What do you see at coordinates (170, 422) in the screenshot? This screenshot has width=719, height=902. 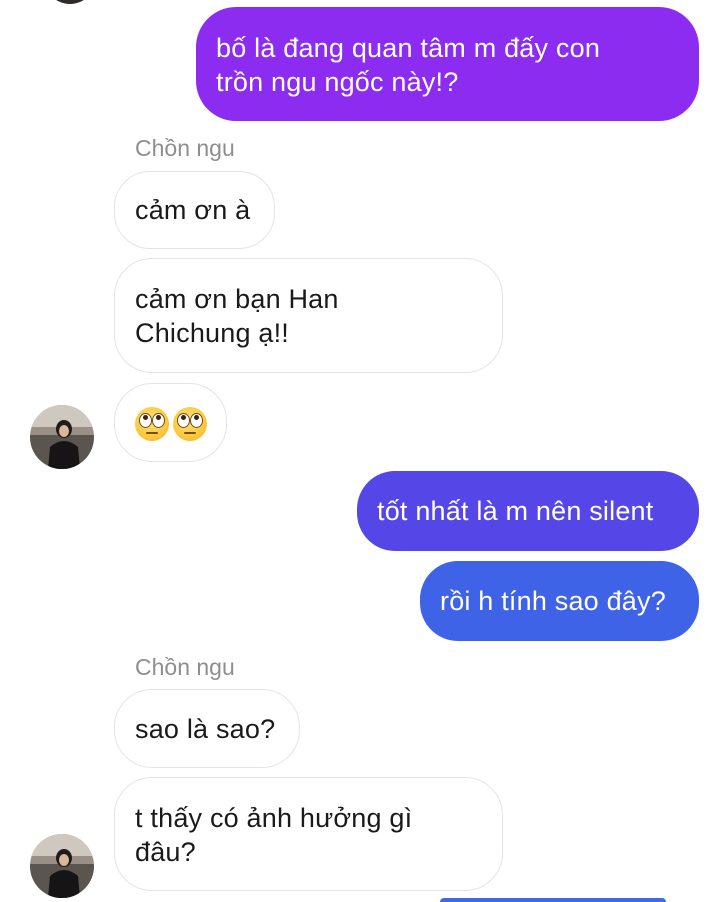 I see `message-bubble-emoji` at bounding box center [170, 422].